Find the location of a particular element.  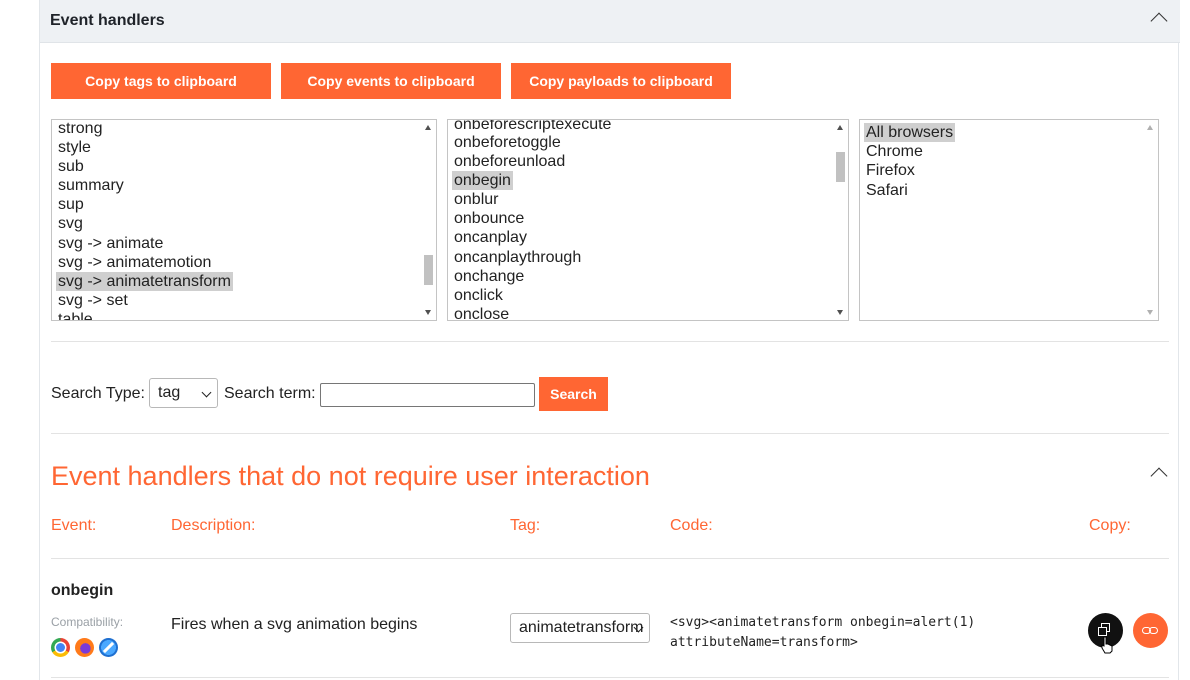

row-description: Fires when a svg animation begins is located at coordinates (294, 624).